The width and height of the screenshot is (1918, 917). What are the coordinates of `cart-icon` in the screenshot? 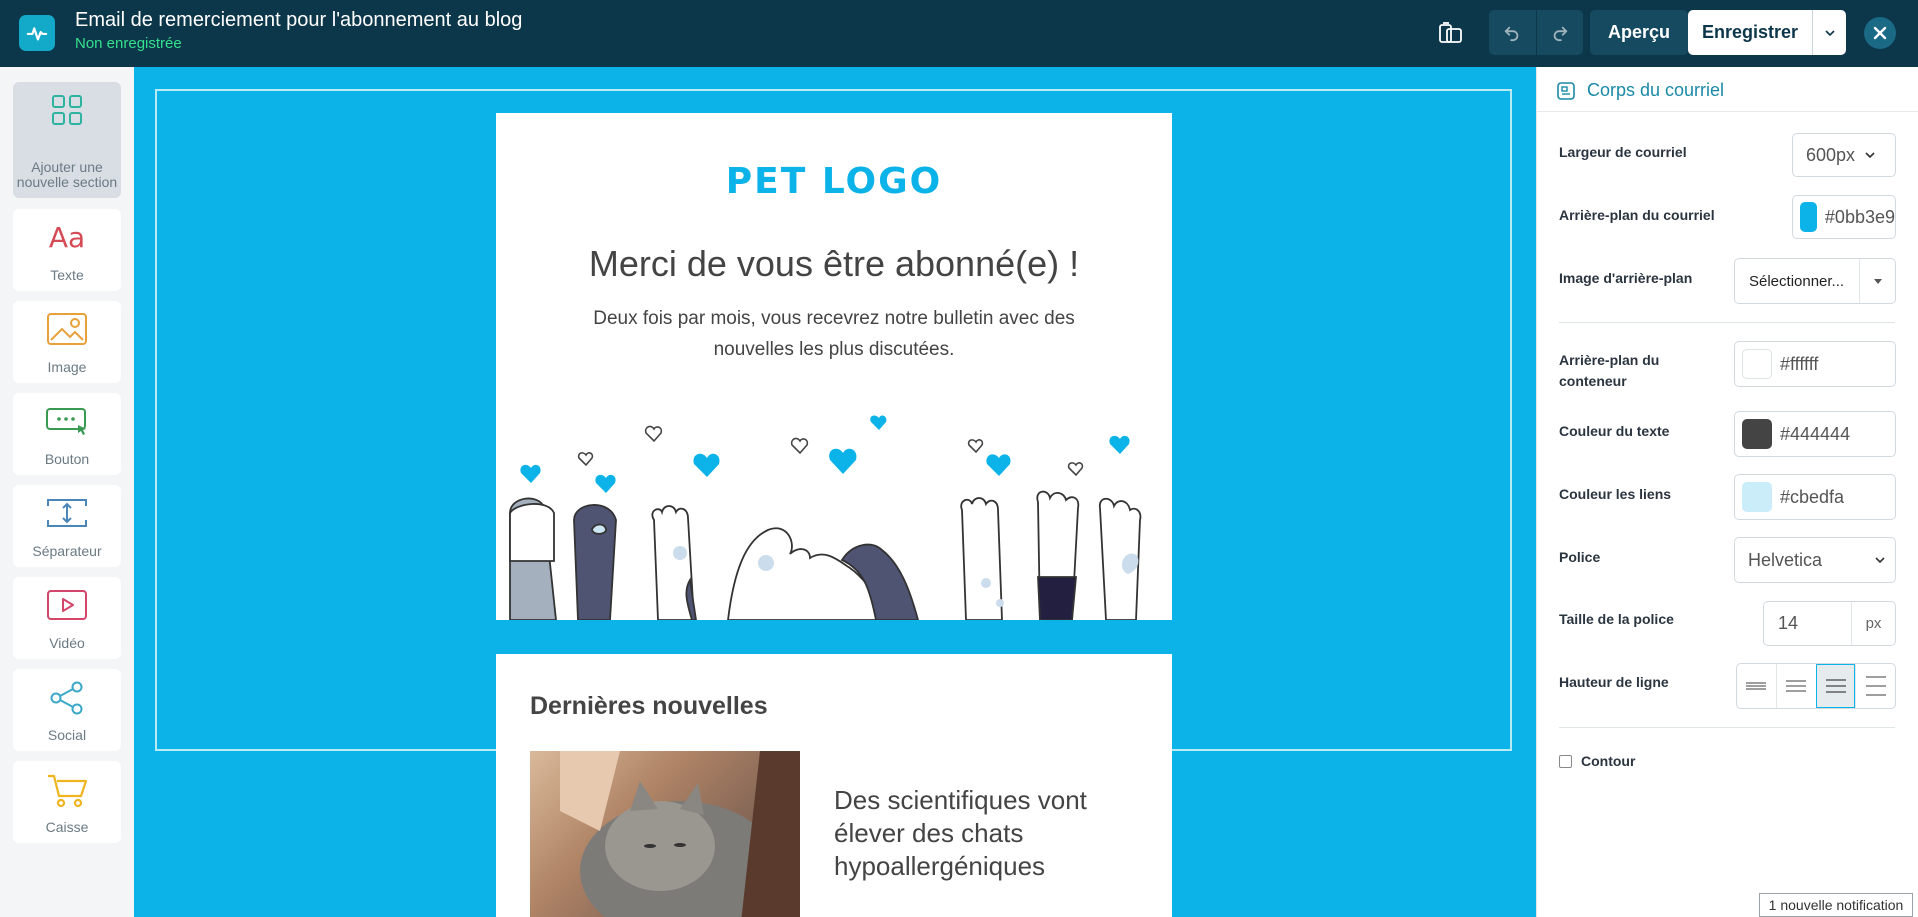 It's located at (67, 793).